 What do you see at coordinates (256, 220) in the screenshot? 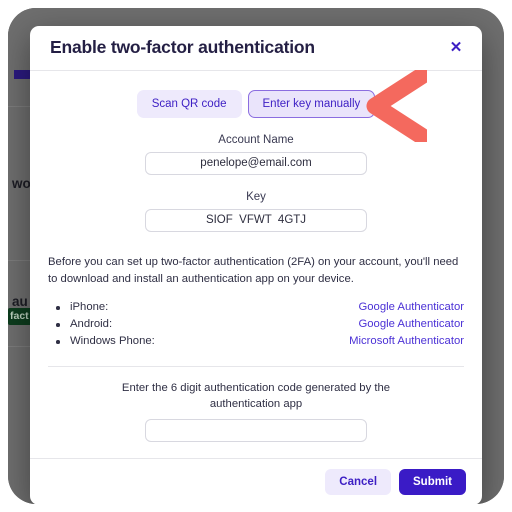
I see `key-input` at bounding box center [256, 220].